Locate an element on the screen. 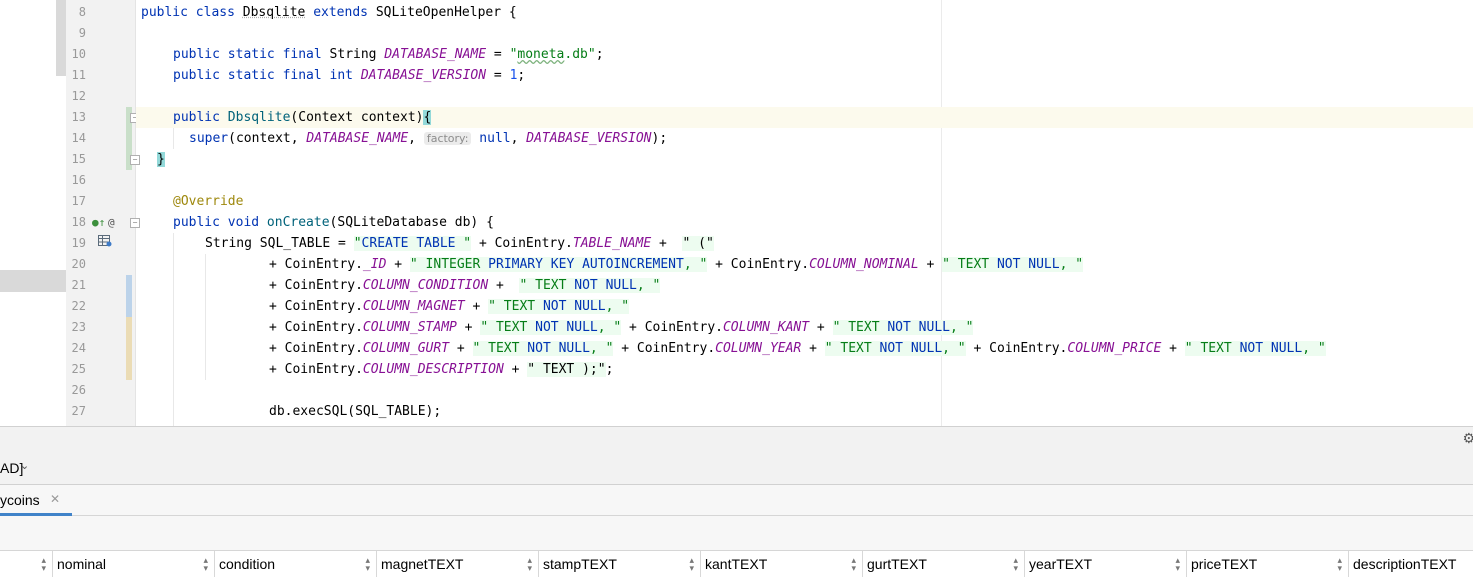  code-line-15: } is located at coordinates (161, 159).